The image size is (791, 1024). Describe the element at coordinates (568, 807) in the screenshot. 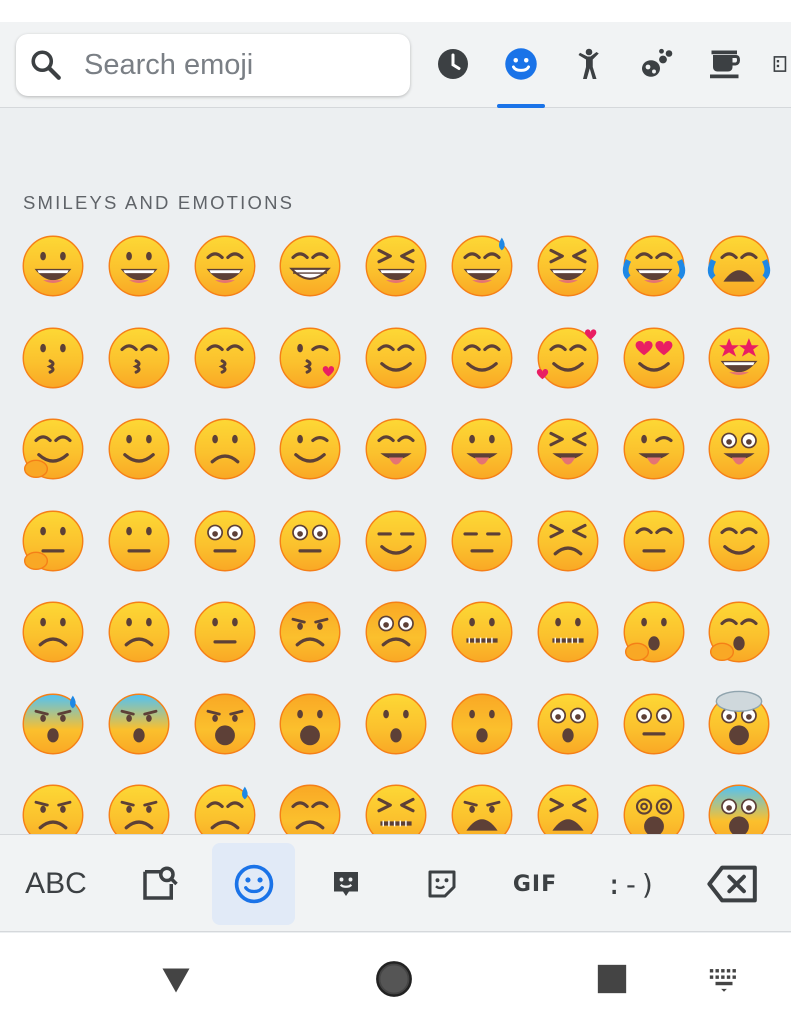

I see `tired-face-emoji: tired-face` at that location.